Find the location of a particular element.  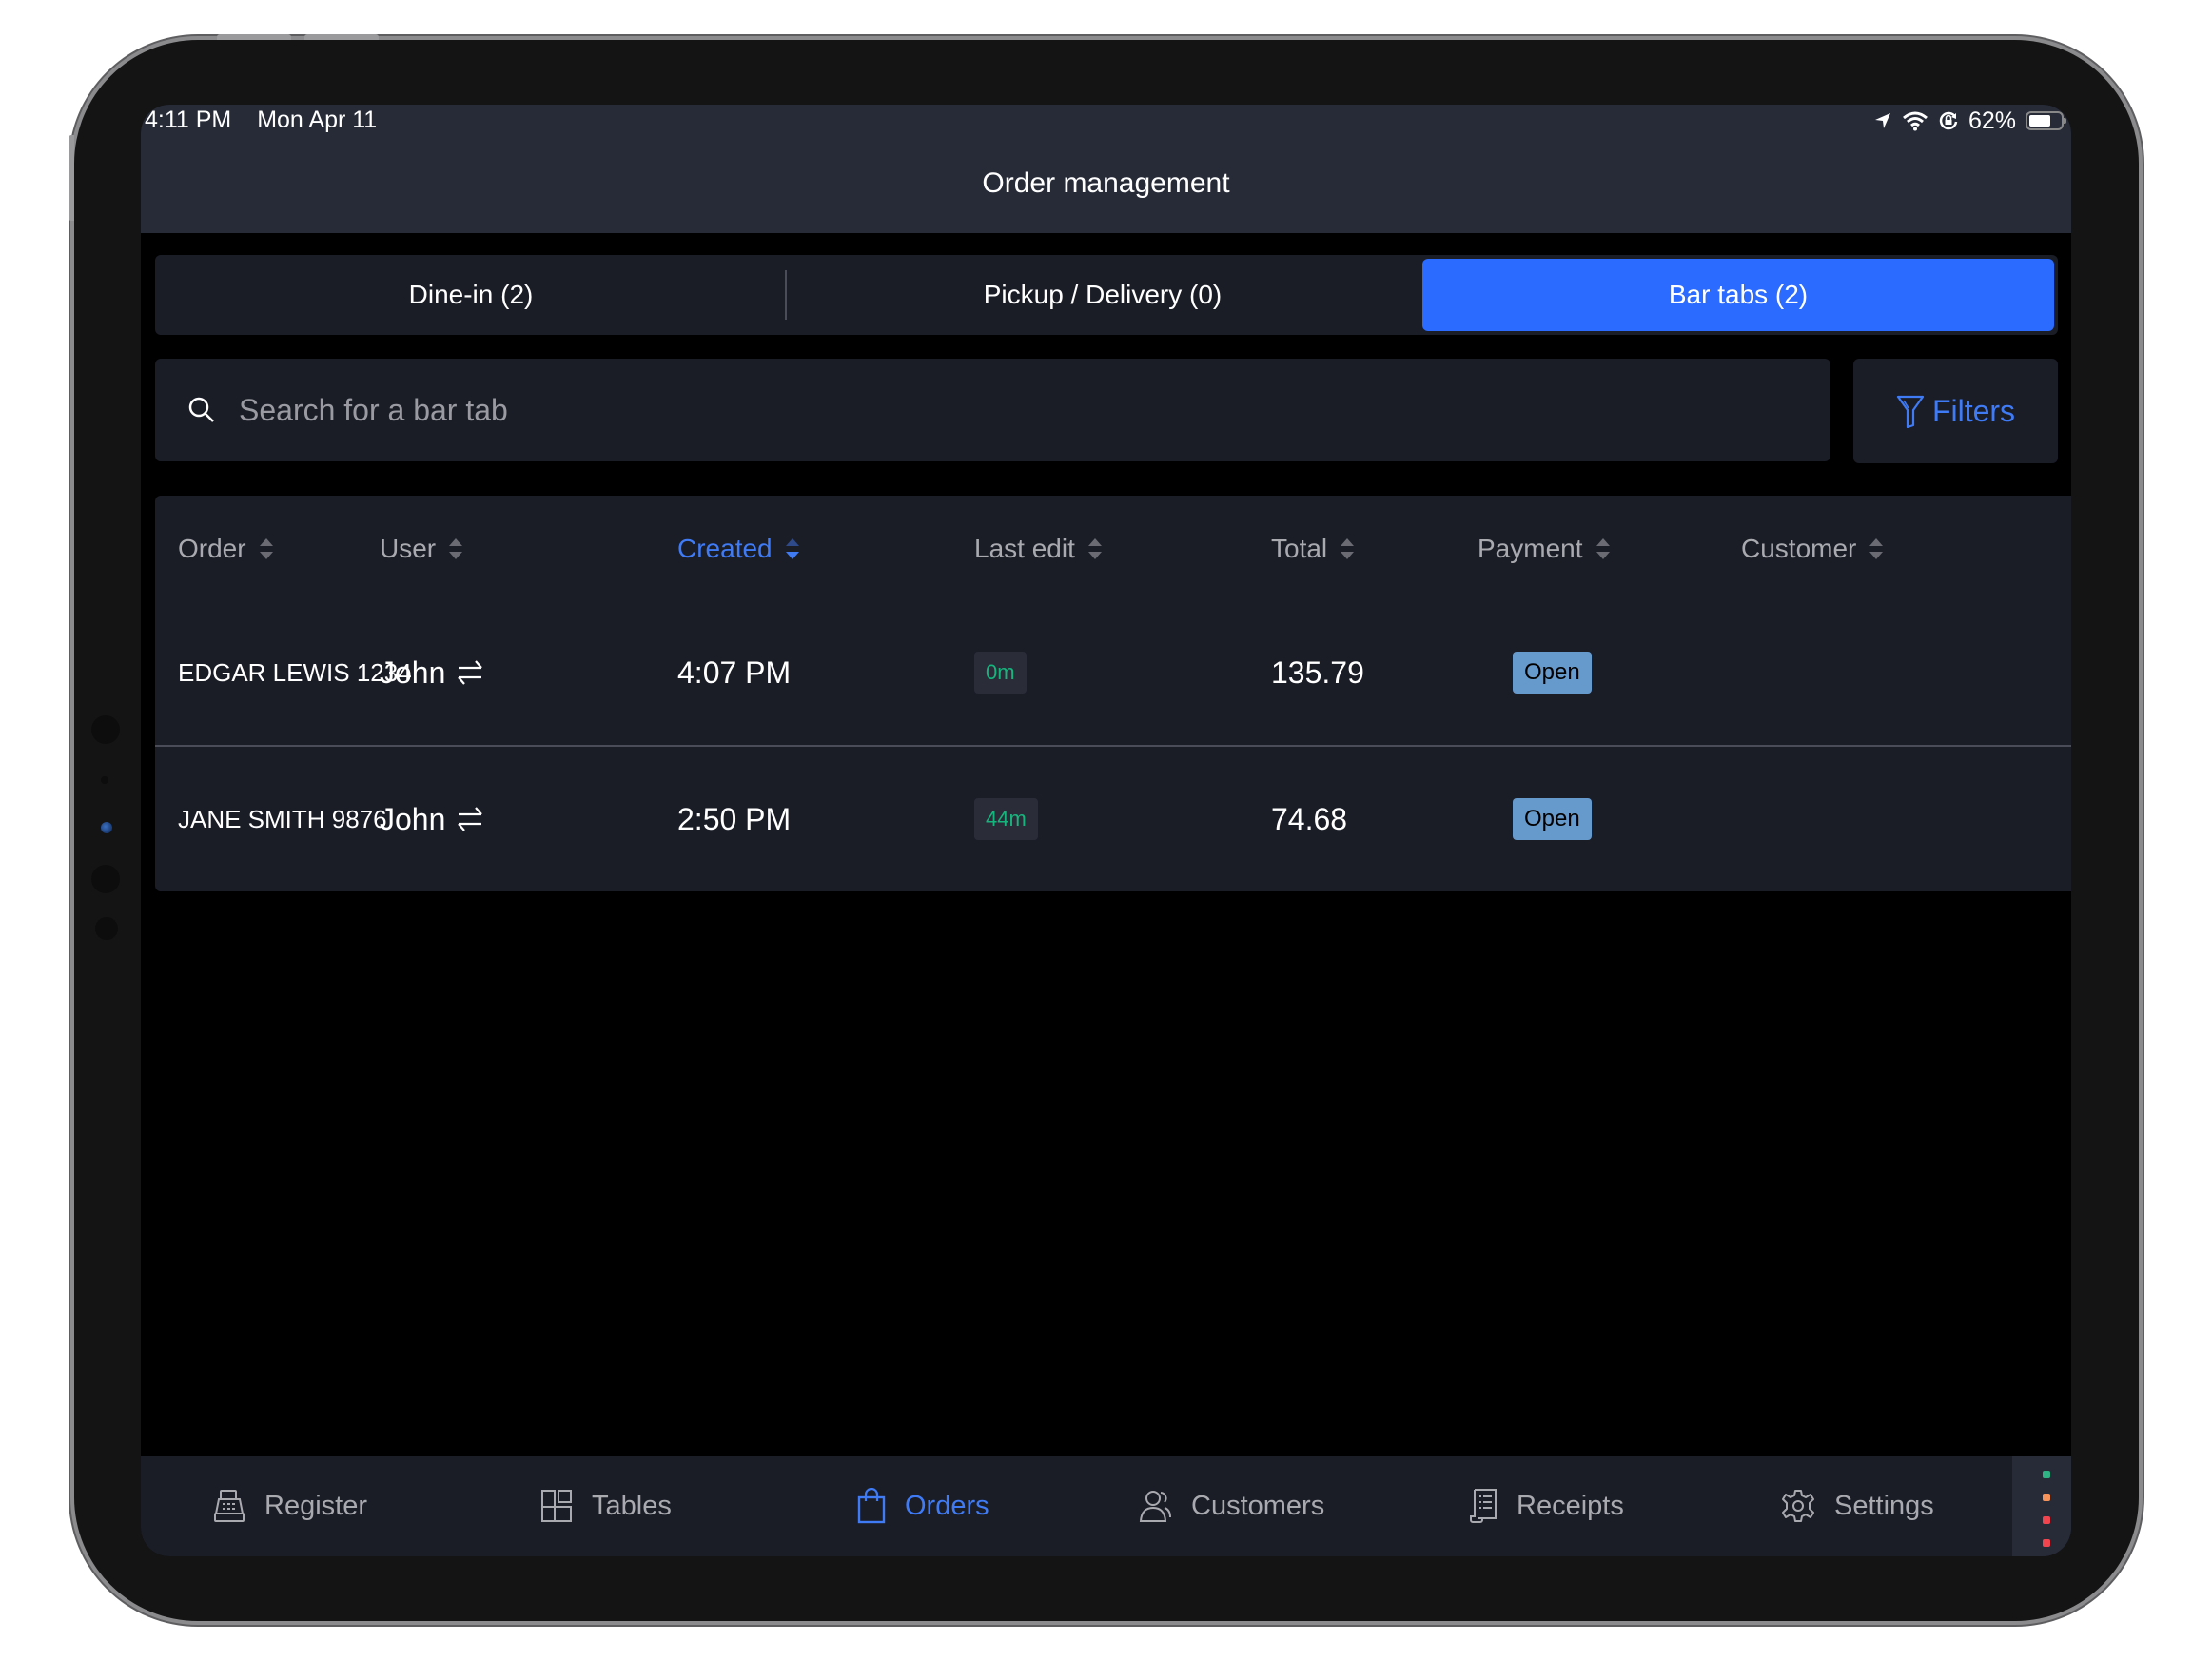

search-bar is located at coordinates (992, 410).